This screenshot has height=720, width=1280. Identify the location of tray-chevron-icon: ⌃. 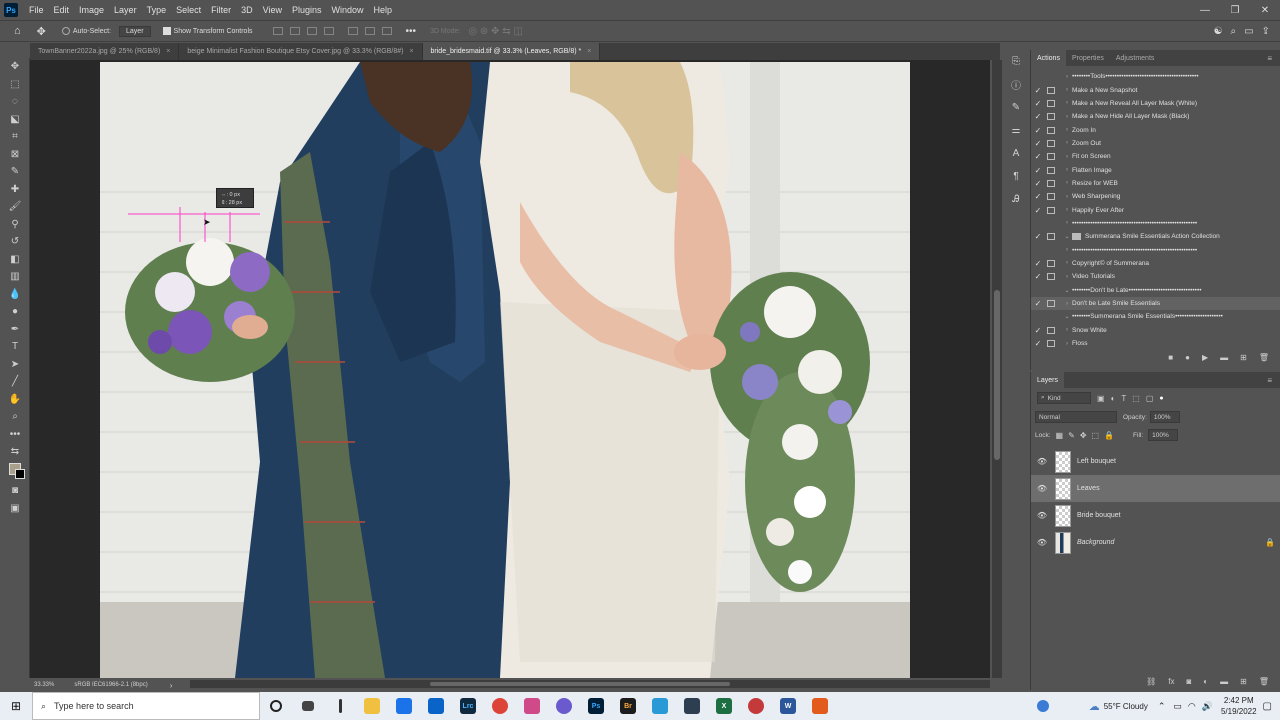
(1162, 706).